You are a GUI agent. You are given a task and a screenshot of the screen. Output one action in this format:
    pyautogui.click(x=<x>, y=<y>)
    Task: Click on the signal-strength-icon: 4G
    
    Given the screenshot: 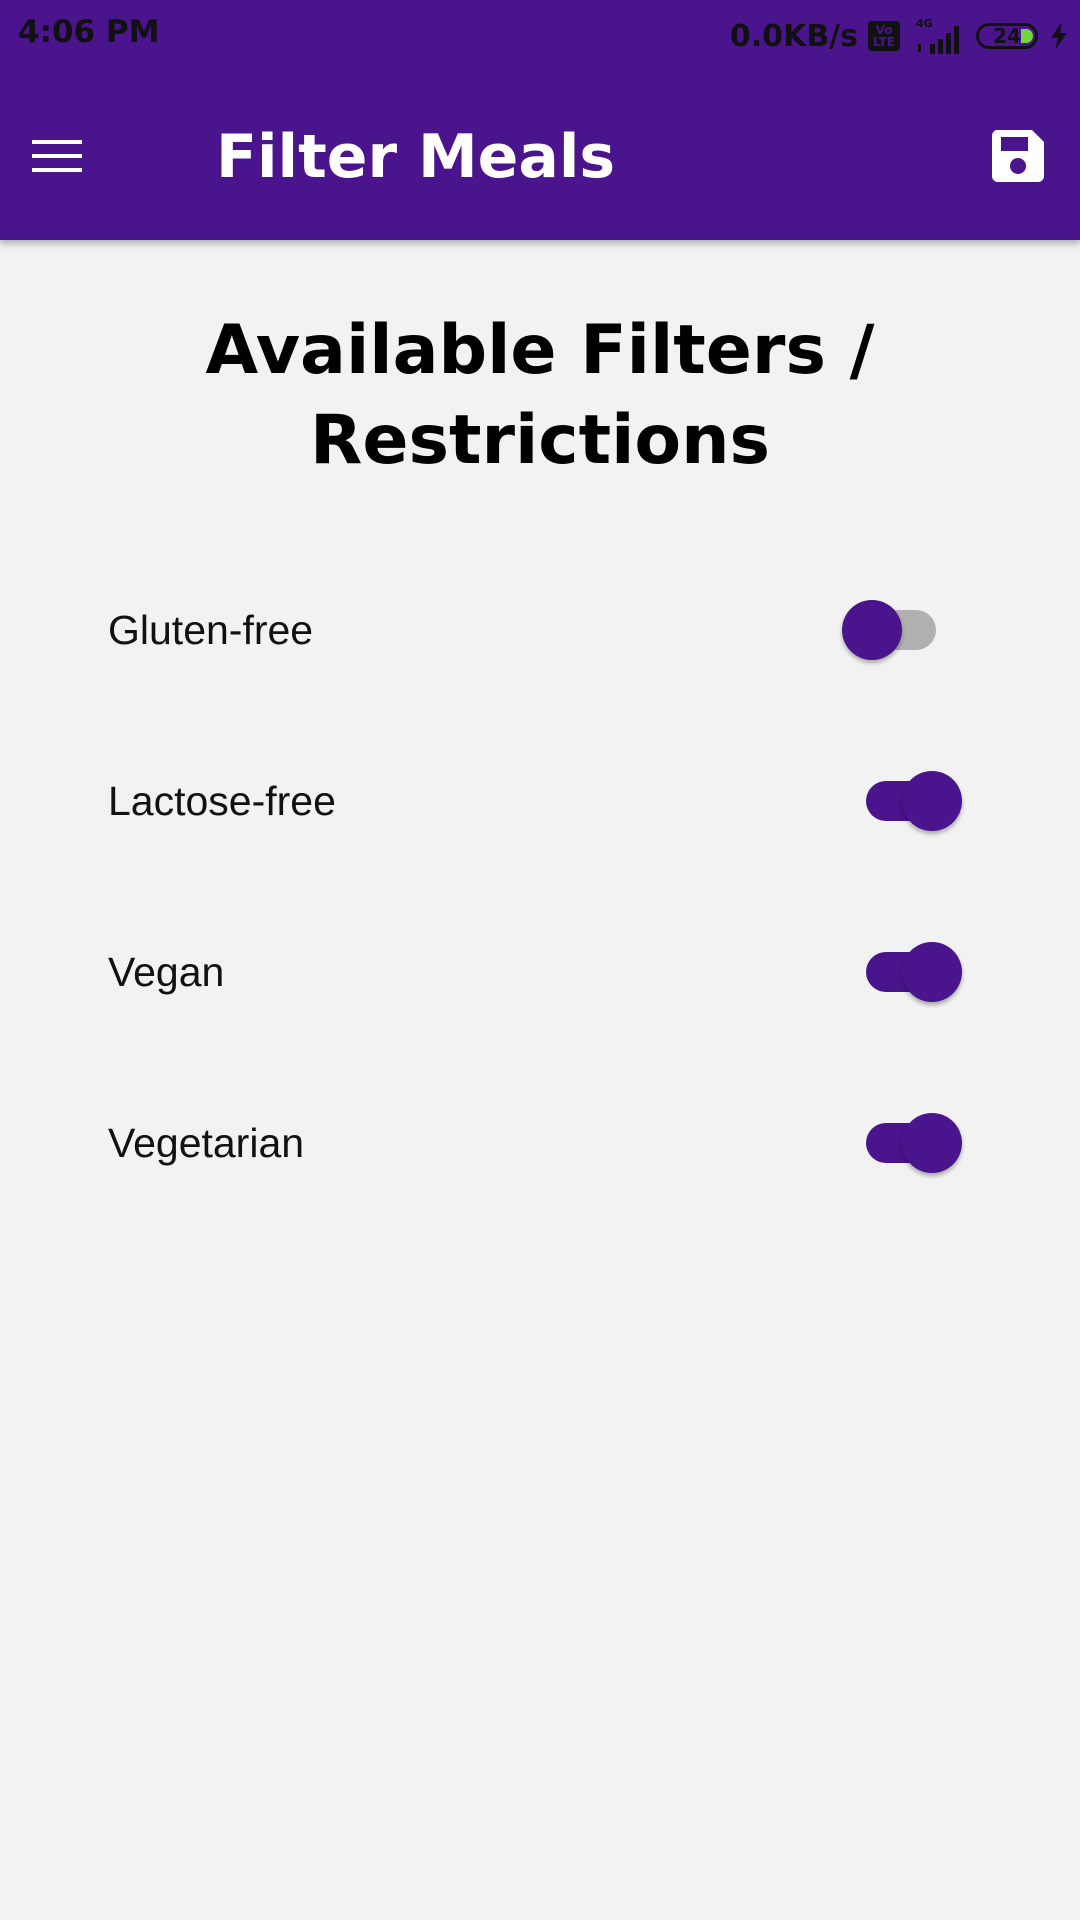 What is the action you would take?
    pyautogui.click(x=937, y=35)
    